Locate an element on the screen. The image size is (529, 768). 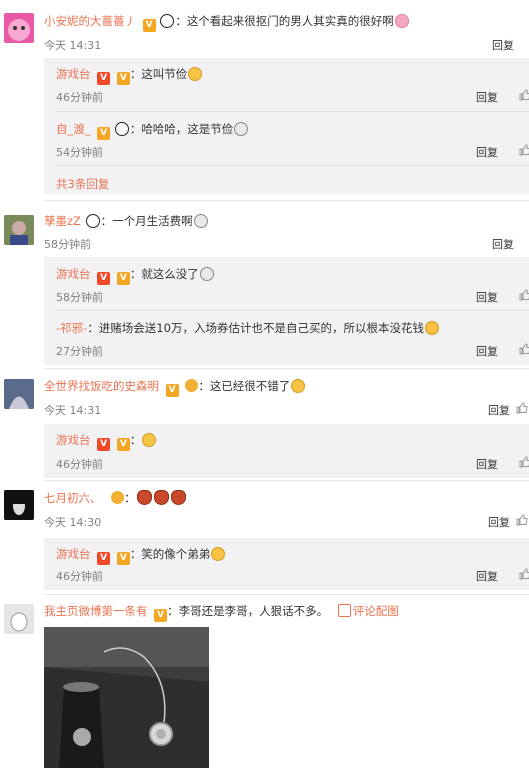
more-replies-link: 共3条回复 is located at coordinates (82, 184).